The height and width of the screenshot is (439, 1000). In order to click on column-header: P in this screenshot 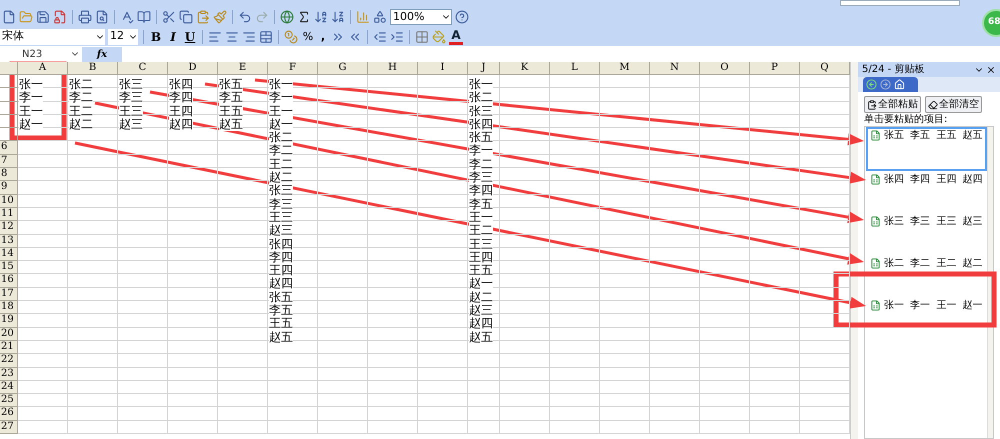, I will do `click(775, 68)`.